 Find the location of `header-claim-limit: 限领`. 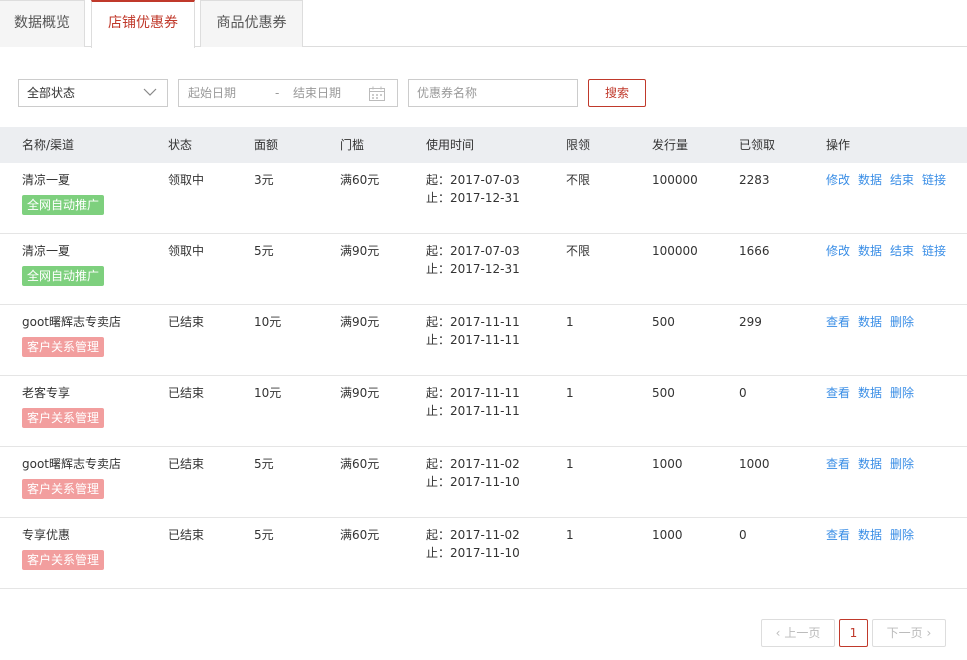

header-claim-limit: 限领 is located at coordinates (578, 145).